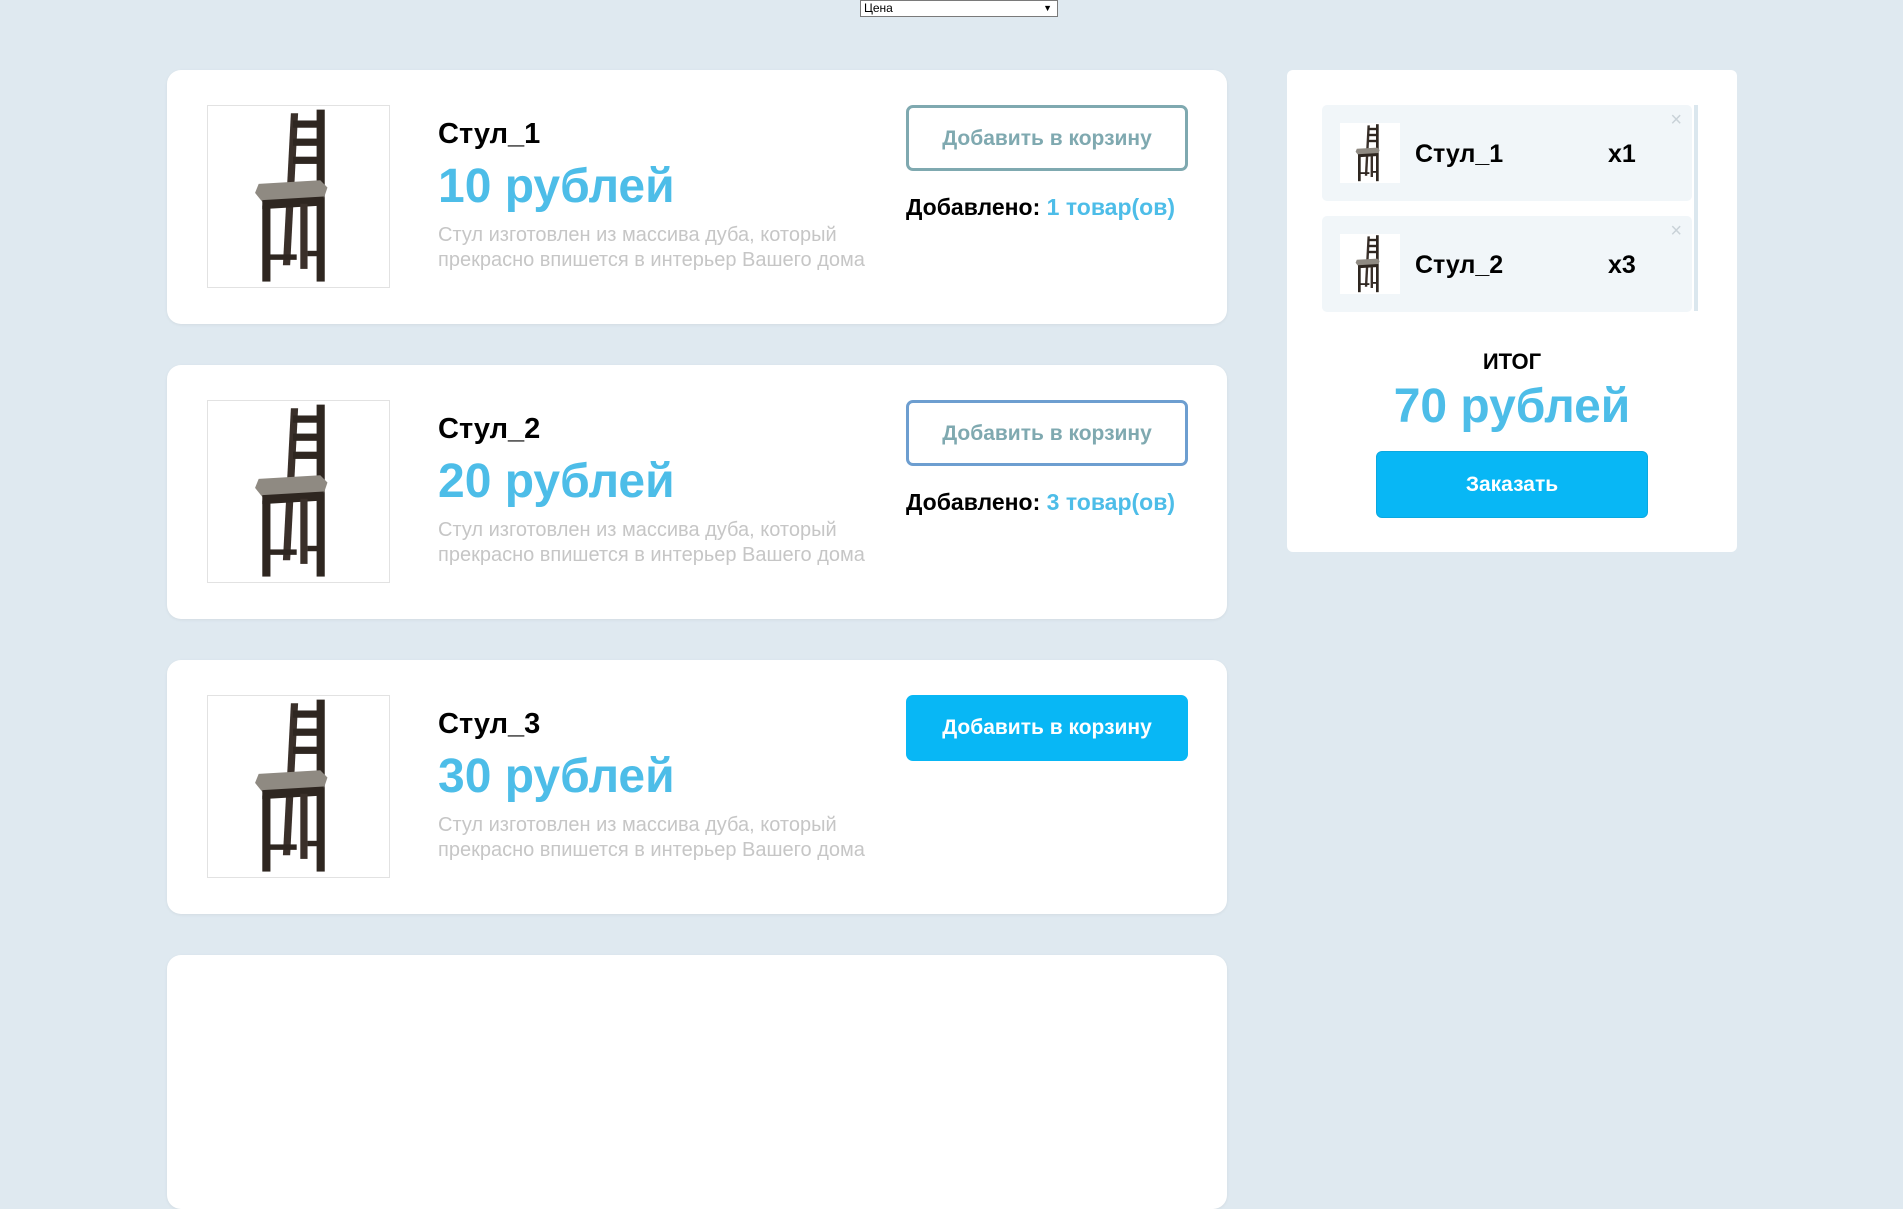 The height and width of the screenshot is (1209, 1903). What do you see at coordinates (1512, 484) in the screenshot?
I see `order-button: Заказать` at bounding box center [1512, 484].